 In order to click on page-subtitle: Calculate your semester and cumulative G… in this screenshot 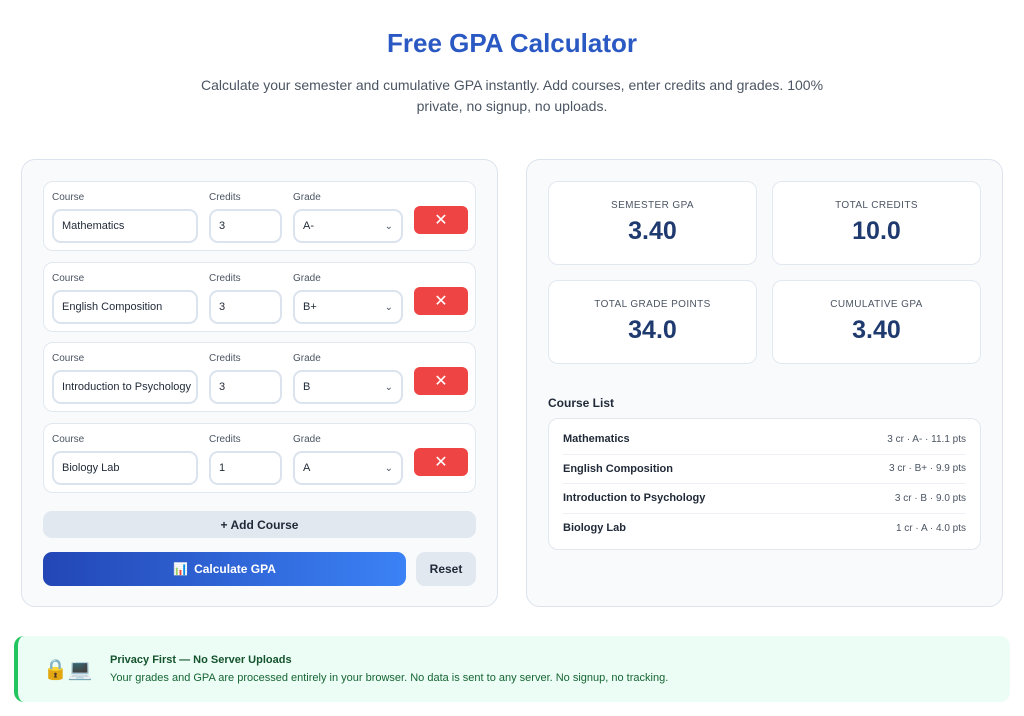, I will do `click(512, 95)`.